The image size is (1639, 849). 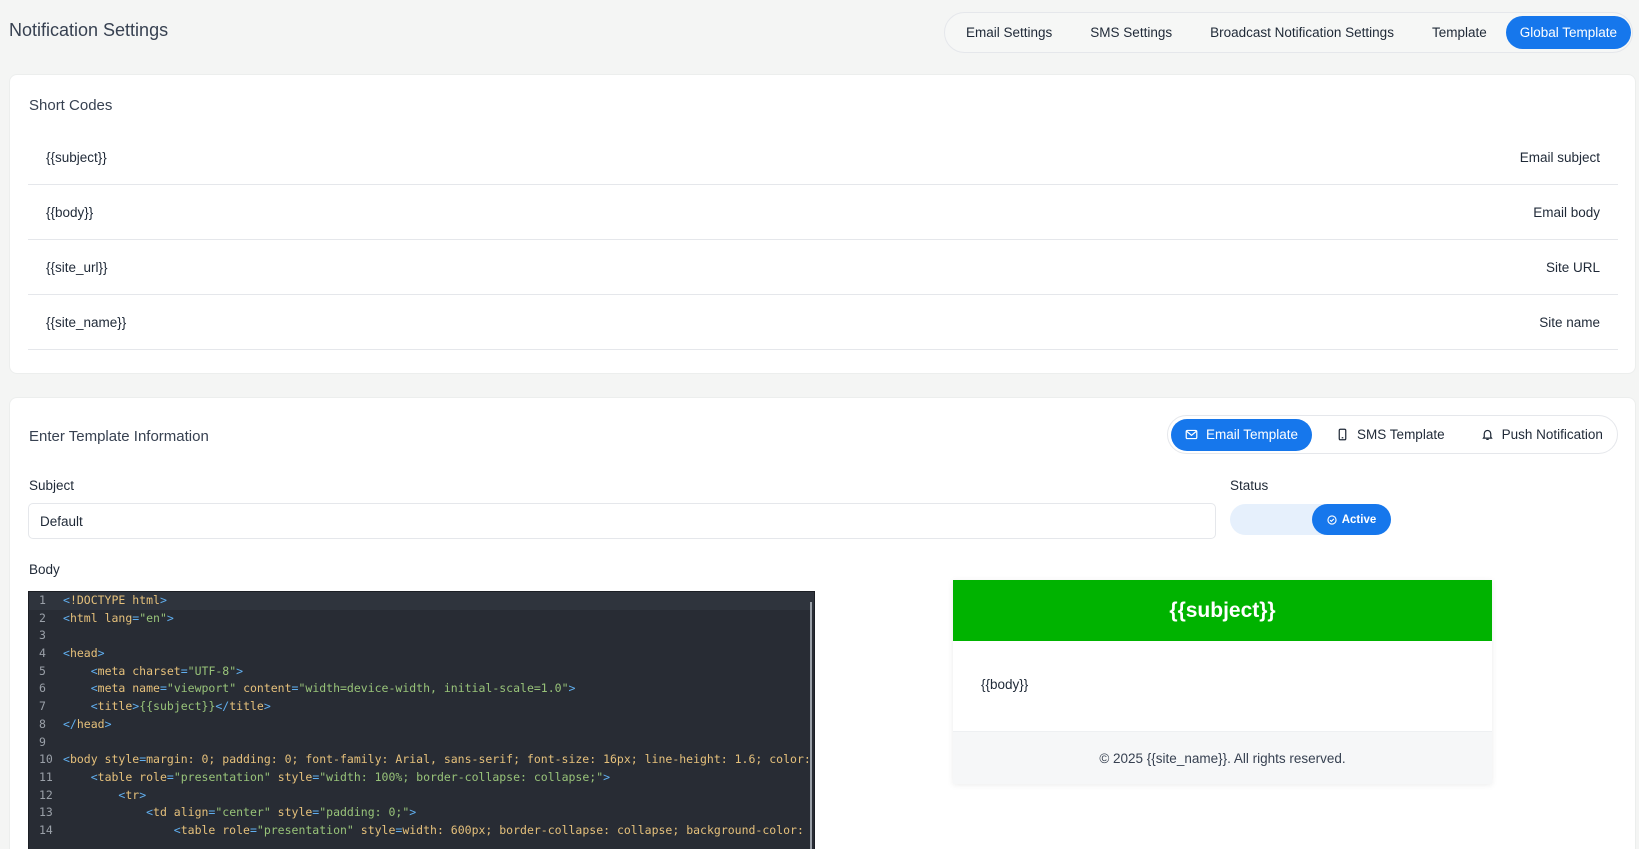 What do you see at coordinates (1568, 32) in the screenshot?
I see `tab-global-template: Global Template` at bounding box center [1568, 32].